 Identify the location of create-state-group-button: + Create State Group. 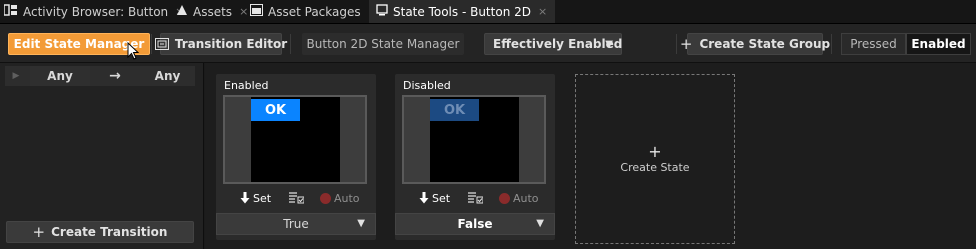
(755, 44).